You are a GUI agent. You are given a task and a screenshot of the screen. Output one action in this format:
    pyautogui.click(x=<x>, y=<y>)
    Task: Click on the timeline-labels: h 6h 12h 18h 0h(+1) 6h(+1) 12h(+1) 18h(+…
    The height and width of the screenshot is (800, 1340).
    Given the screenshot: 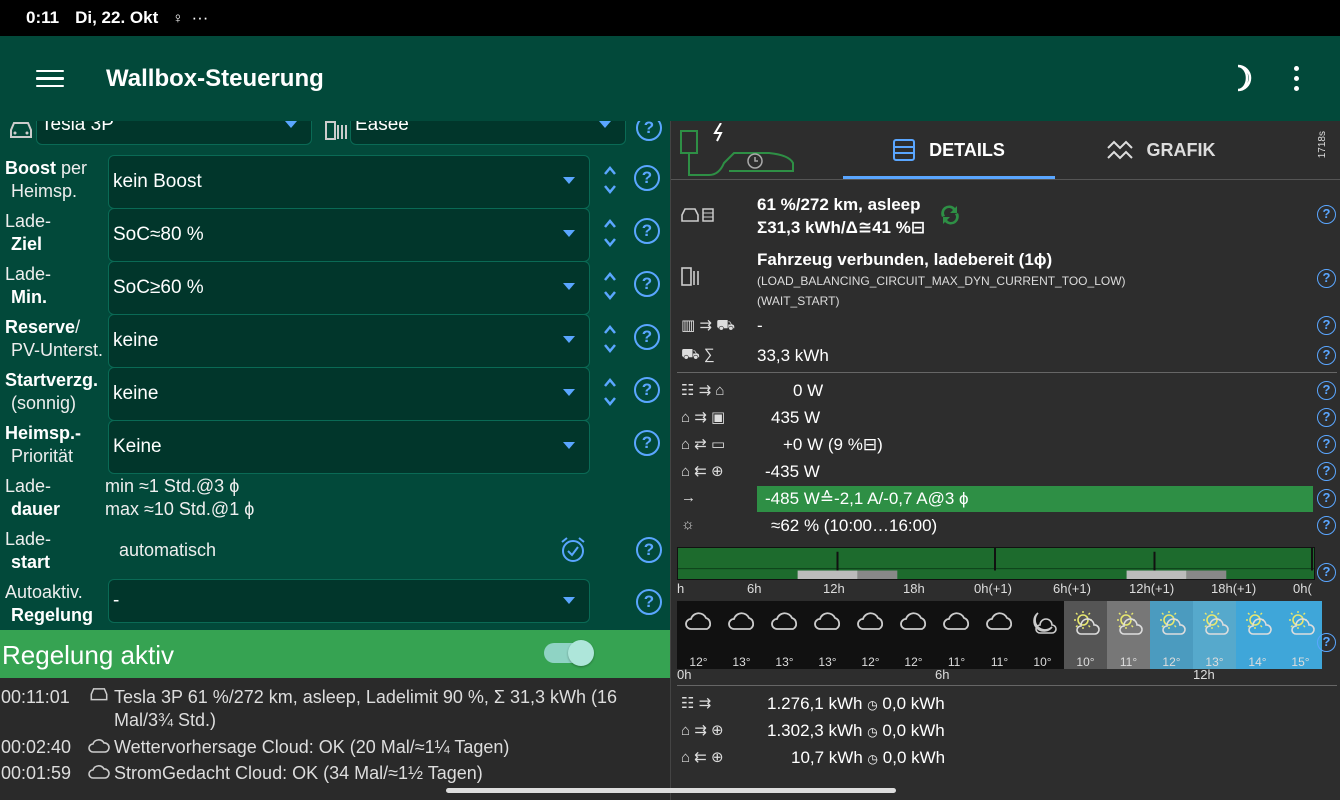 What is the action you would take?
    pyautogui.click(x=994, y=588)
    